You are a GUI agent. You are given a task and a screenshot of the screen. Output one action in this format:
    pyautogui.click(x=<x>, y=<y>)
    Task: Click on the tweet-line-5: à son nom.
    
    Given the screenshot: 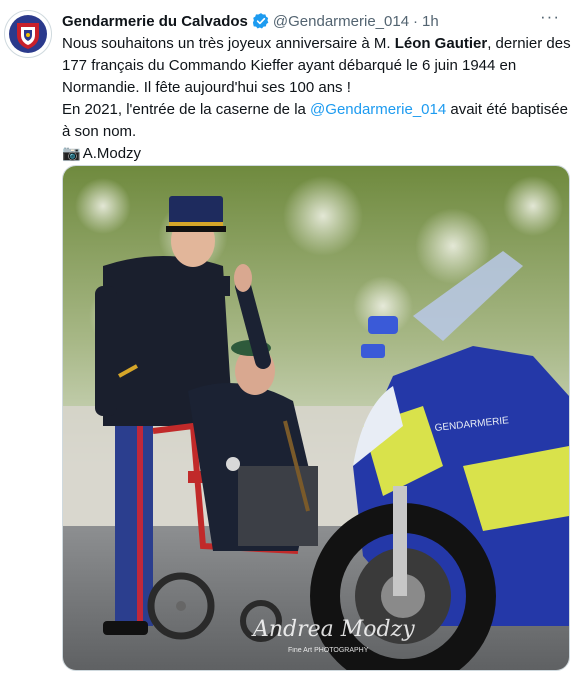 What is the action you would take?
    pyautogui.click(x=99, y=131)
    